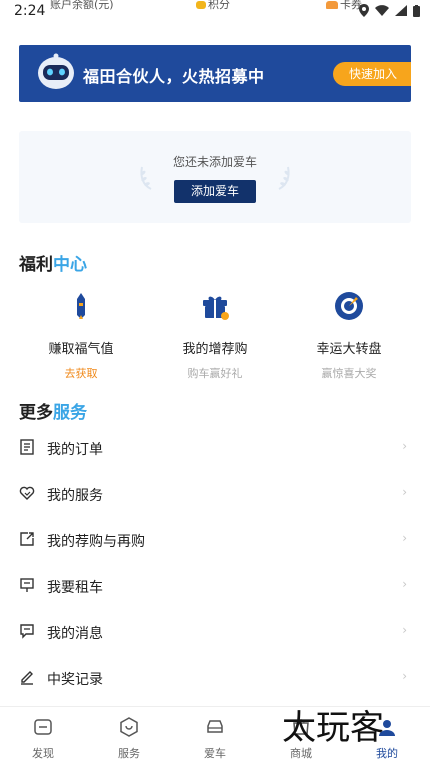  Describe the element at coordinates (344, 6) in the screenshot. I see `coupon-label: 卡券` at that location.